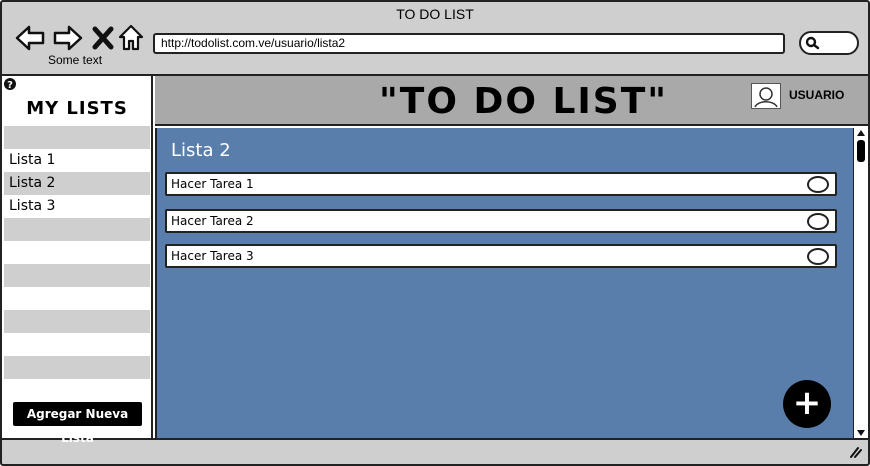  I want to click on task-item: Hacer Tarea 3, so click(501, 256).